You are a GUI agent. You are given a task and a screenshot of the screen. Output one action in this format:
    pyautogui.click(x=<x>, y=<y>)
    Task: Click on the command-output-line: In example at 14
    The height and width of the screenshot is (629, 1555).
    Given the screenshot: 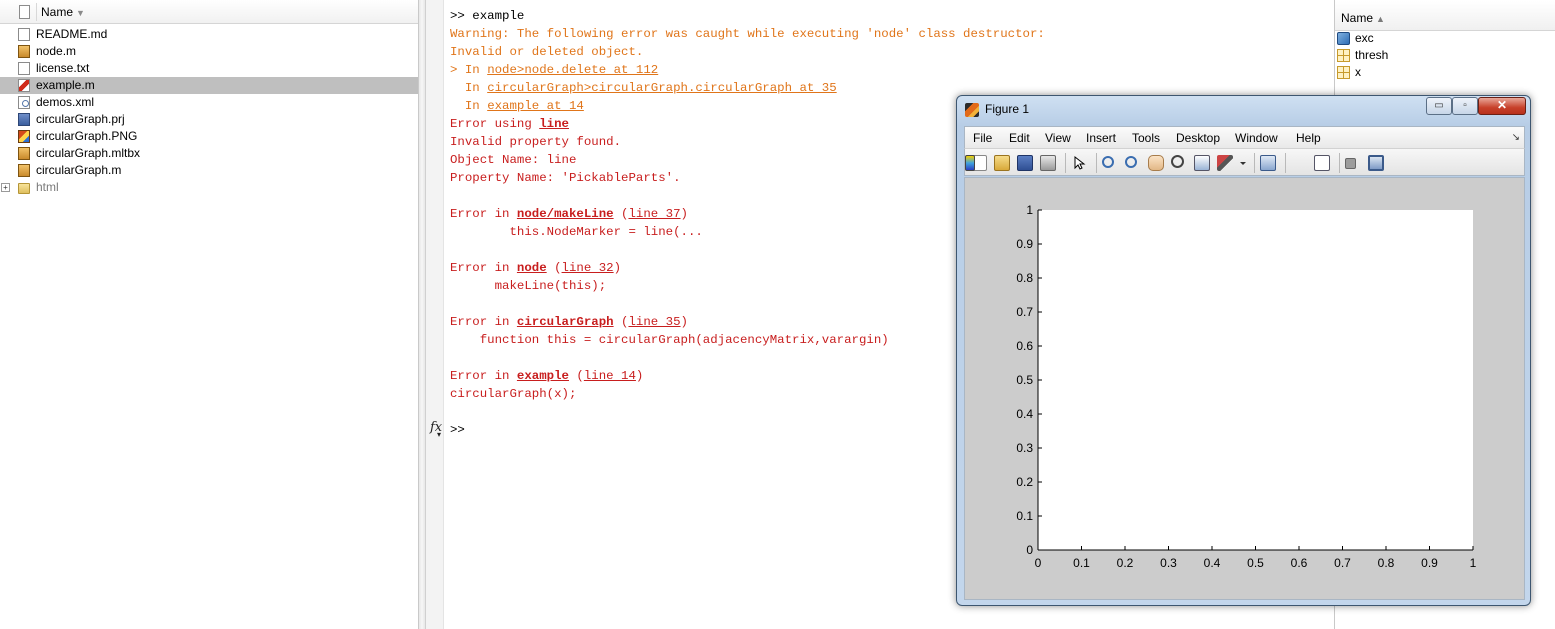 What is the action you would take?
    pyautogui.click(x=517, y=106)
    